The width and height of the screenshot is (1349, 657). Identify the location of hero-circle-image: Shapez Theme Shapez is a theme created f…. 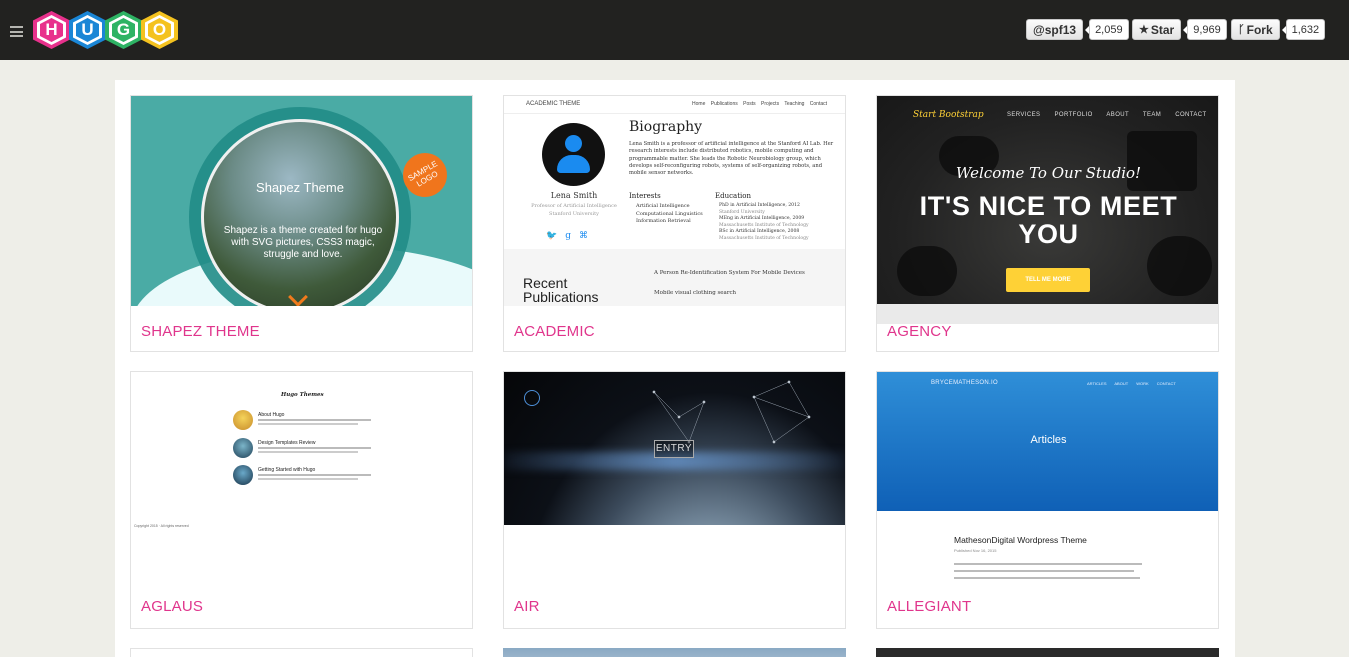
(300, 212).